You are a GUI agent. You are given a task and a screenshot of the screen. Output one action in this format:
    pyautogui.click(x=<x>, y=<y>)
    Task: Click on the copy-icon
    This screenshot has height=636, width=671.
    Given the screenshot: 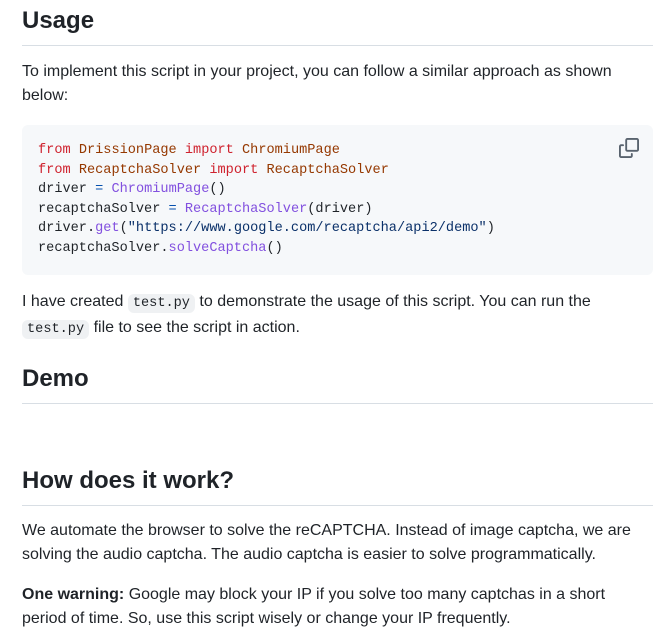 What is the action you would take?
    pyautogui.click(x=629, y=148)
    